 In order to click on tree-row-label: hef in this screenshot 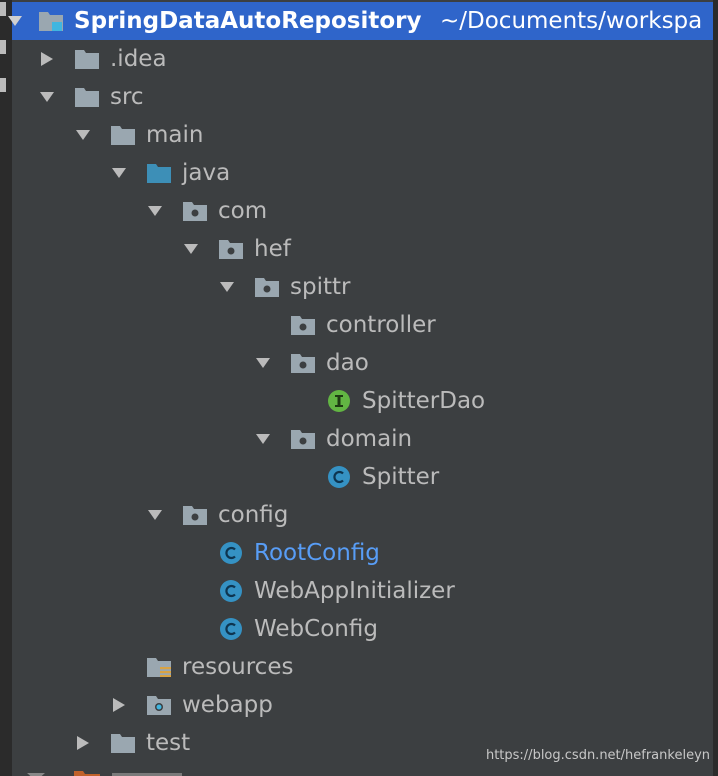, I will do `click(272, 249)`.